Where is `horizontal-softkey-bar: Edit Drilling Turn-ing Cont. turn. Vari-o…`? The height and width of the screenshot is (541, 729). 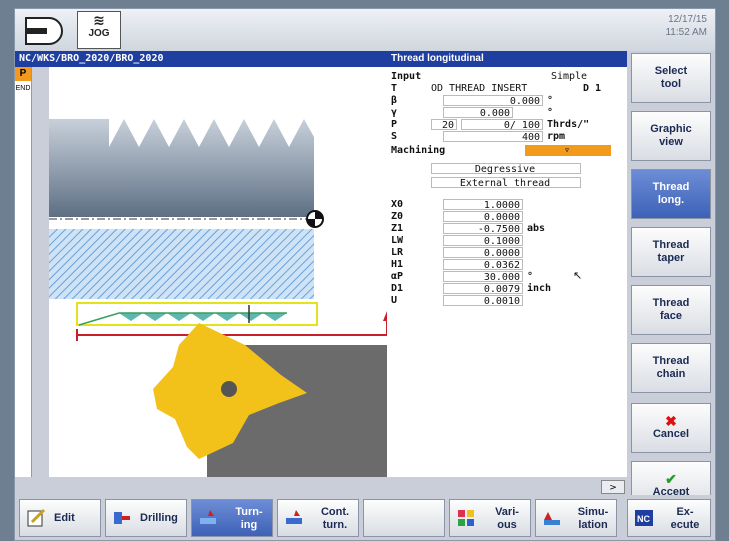 horizontal-softkey-bar: Edit Drilling Turn-ing Cont. turn. Vari-o… is located at coordinates (365, 517).